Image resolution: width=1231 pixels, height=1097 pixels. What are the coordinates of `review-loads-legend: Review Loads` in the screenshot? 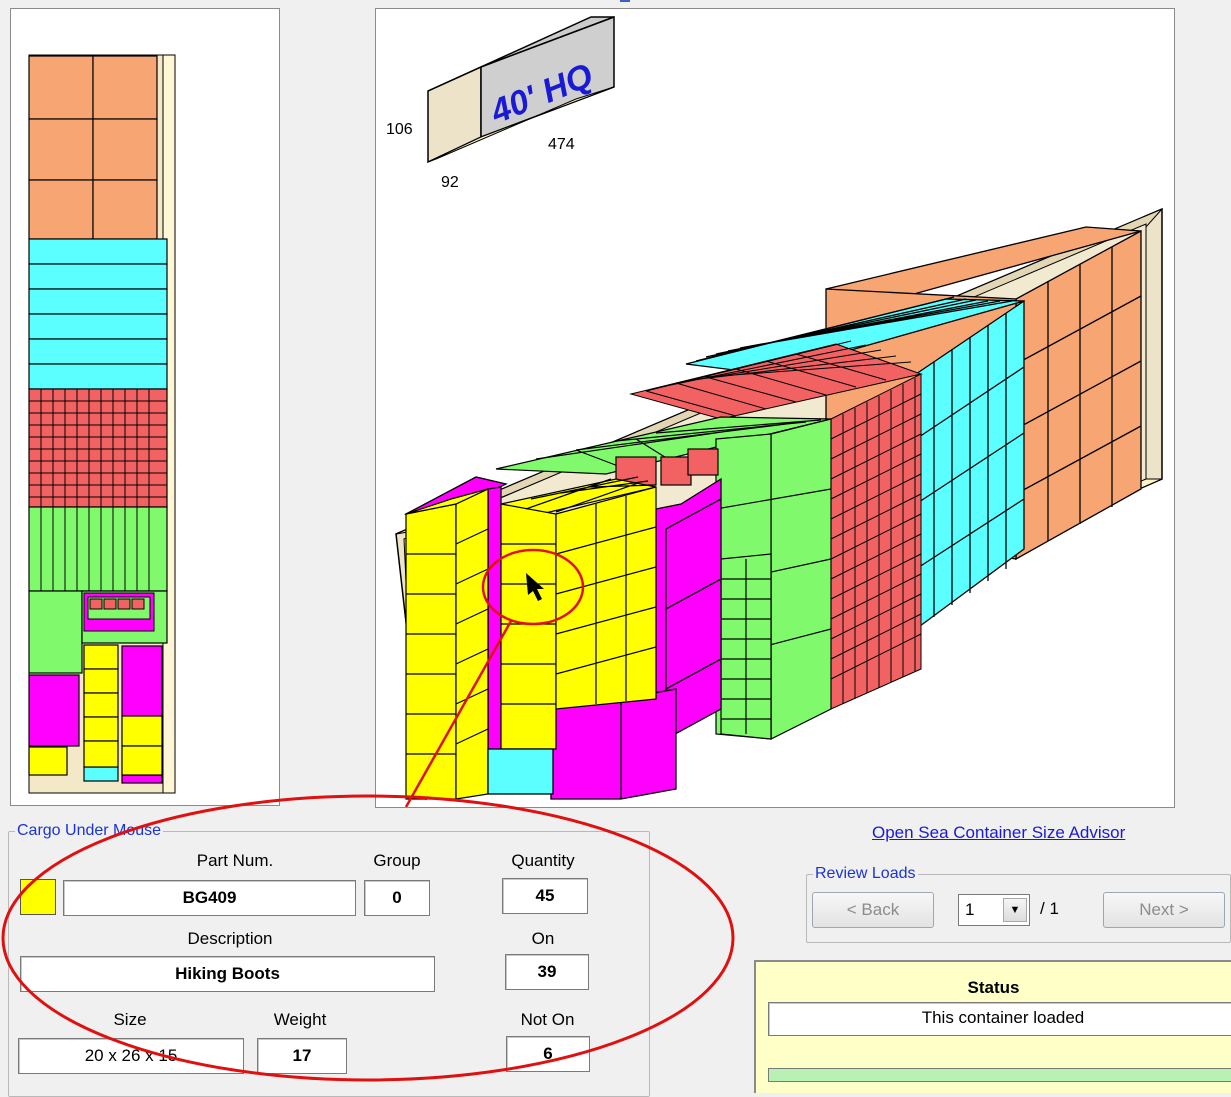 It's located at (865, 873).